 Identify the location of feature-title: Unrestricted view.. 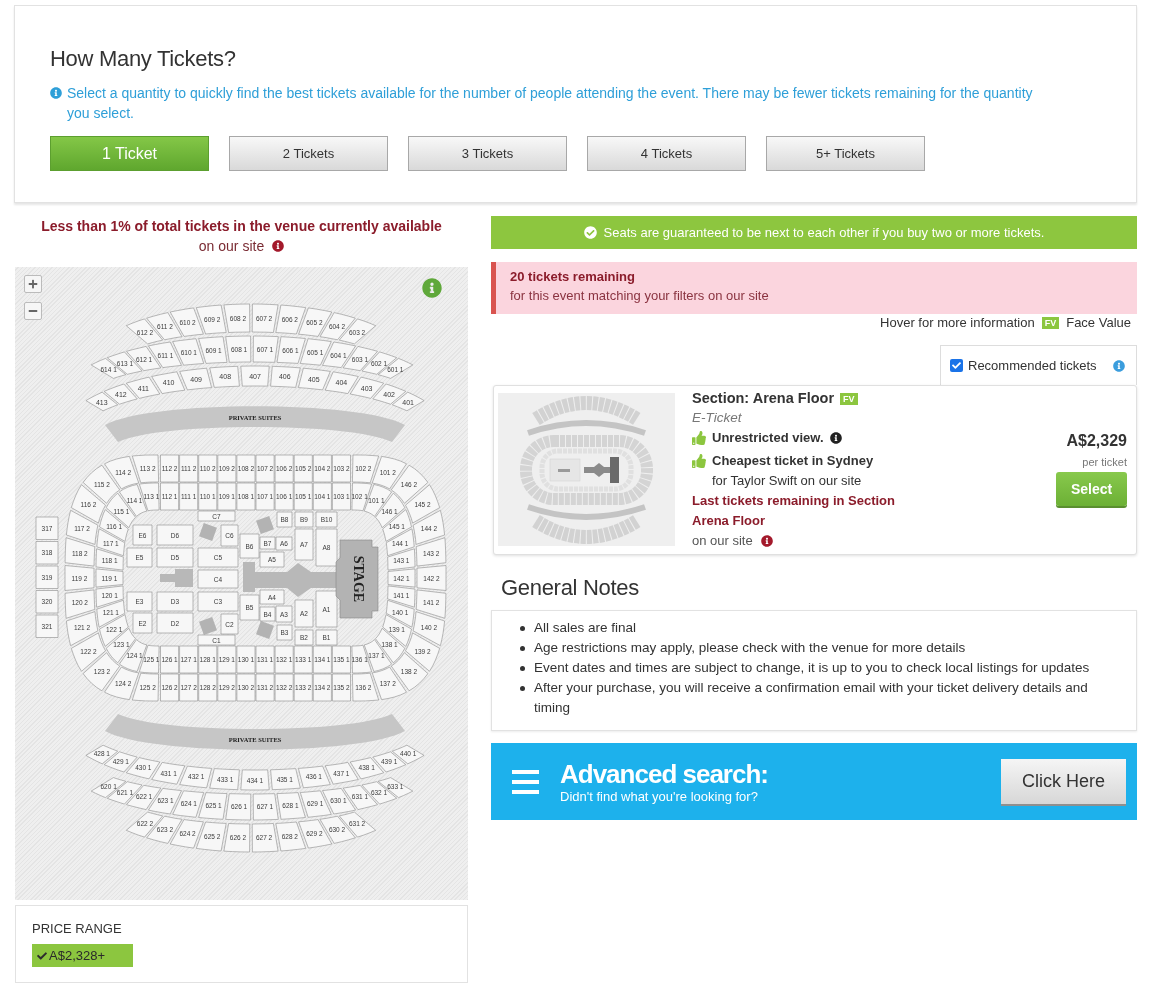
(768, 438).